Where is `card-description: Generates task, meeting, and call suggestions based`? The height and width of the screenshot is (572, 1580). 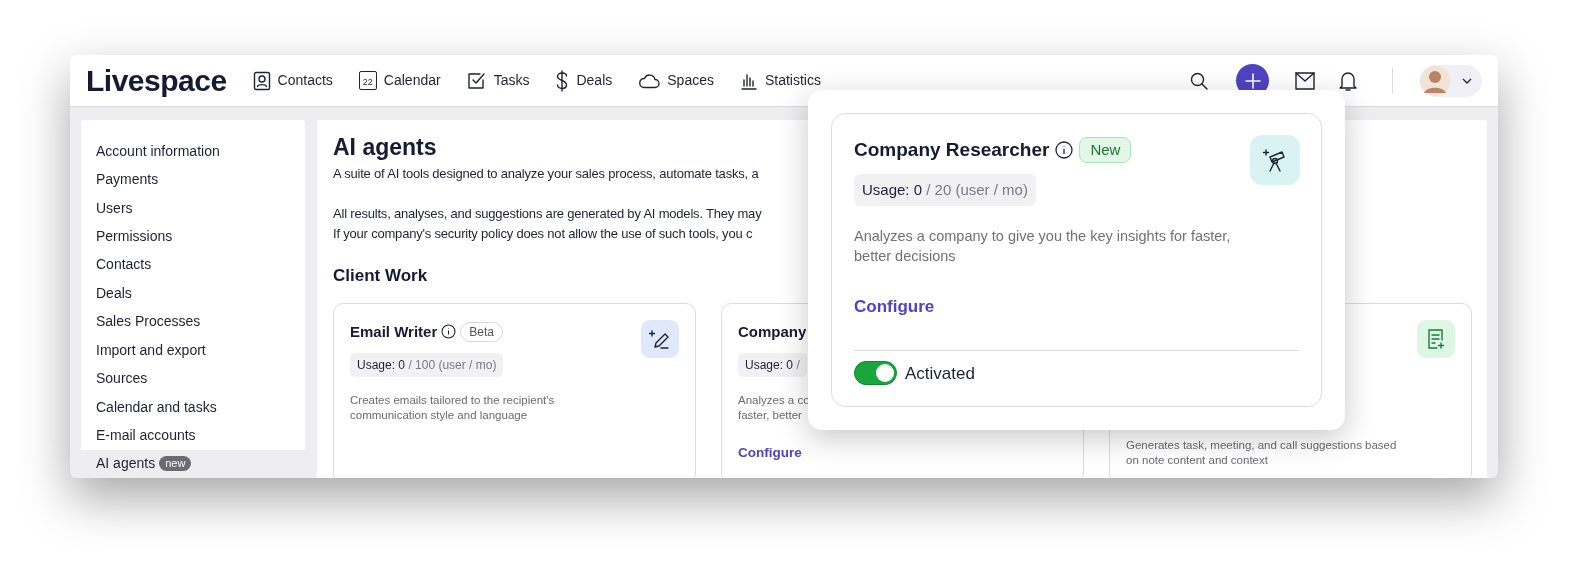 card-description: Generates task, meeting, and call suggestions based is located at coordinates (1262, 445).